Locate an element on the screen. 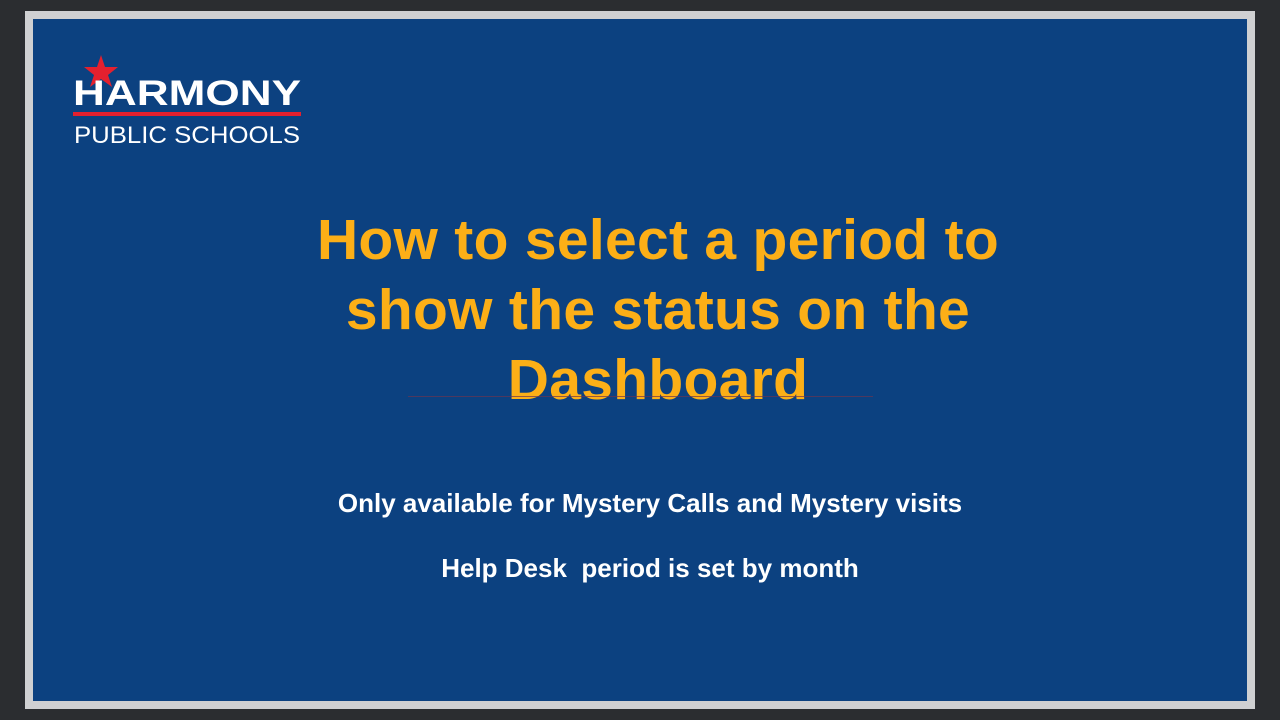  logo-subtext: PUBLIC SCHOOLS is located at coordinates (187, 135).